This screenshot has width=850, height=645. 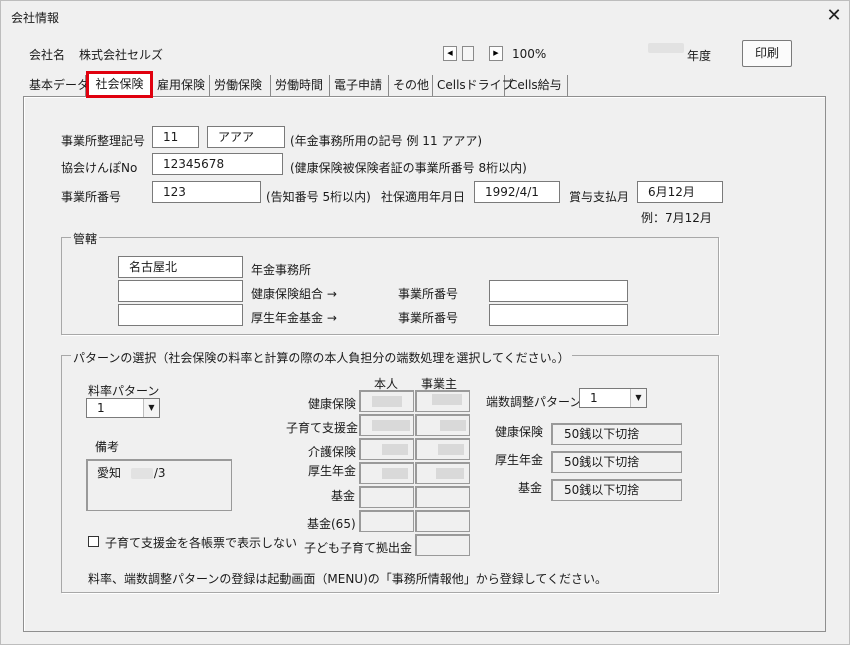 I want to click on tab-cells-drive: Cellsドライブ, so click(x=473, y=85).